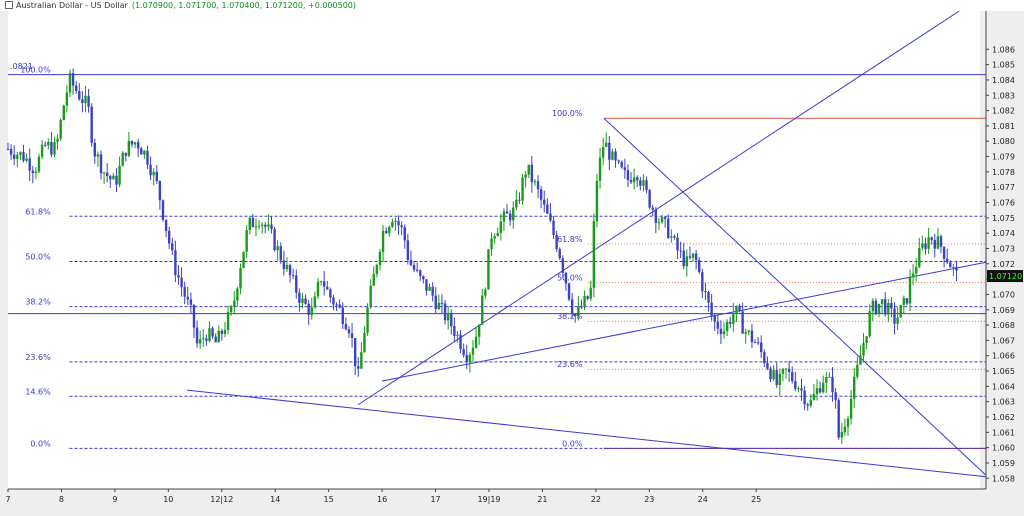 The image size is (1024, 516). Describe the element at coordinates (756, 499) in the screenshot. I see `time-tick-label: 25` at that location.